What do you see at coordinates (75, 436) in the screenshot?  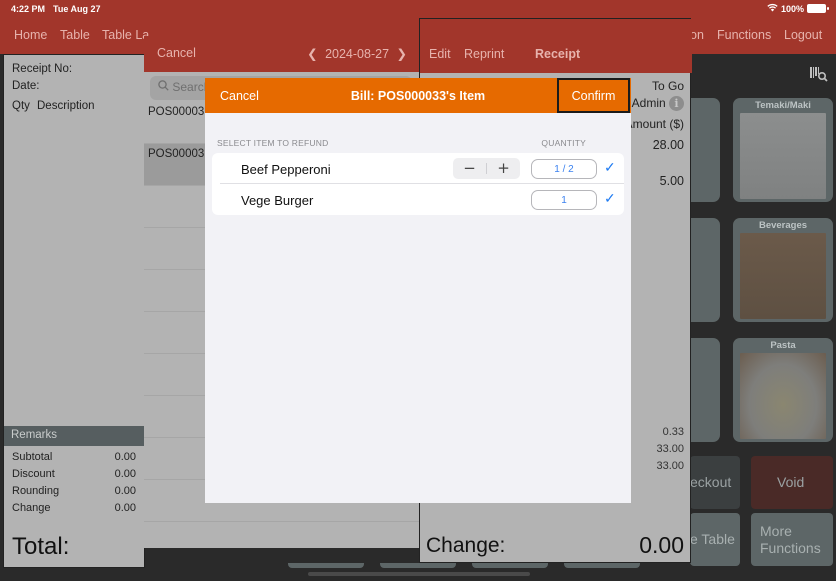 I see `remarks-bar: Remarks` at bounding box center [75, 436].